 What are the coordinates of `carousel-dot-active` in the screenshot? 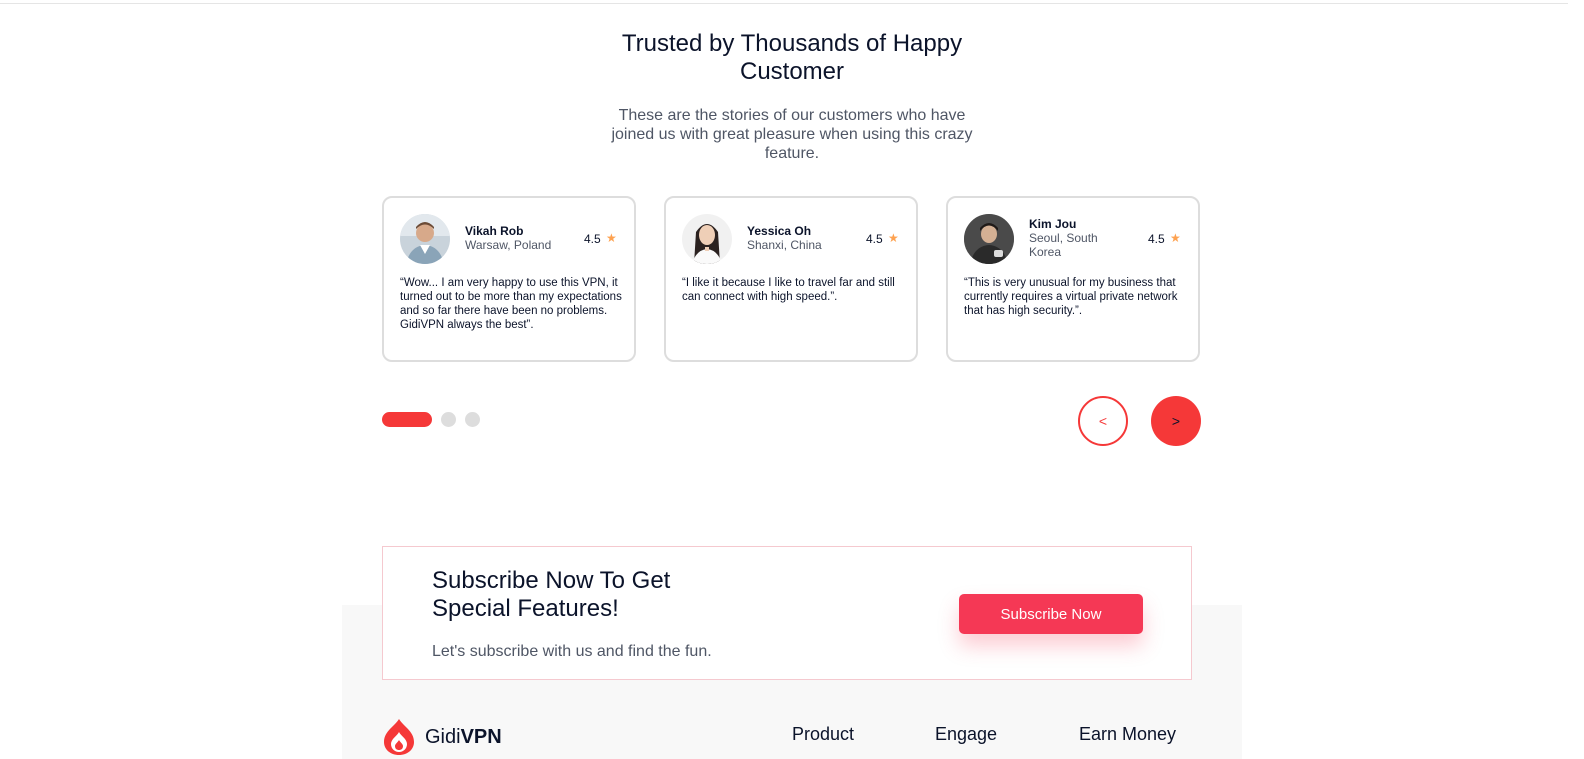 It's located at (407, 419).